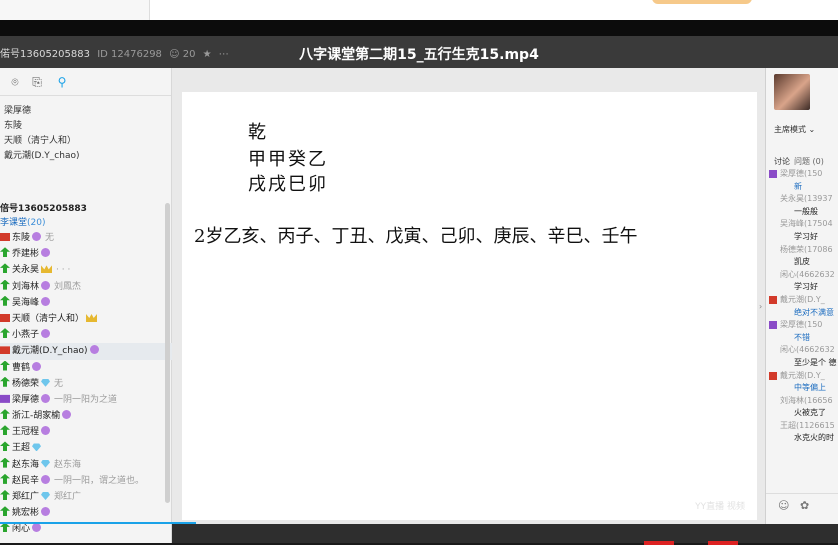  Describe the element at coordinates (802, 426) in the screenshot. I see `chat-sender: 王超(1126615` at that location.